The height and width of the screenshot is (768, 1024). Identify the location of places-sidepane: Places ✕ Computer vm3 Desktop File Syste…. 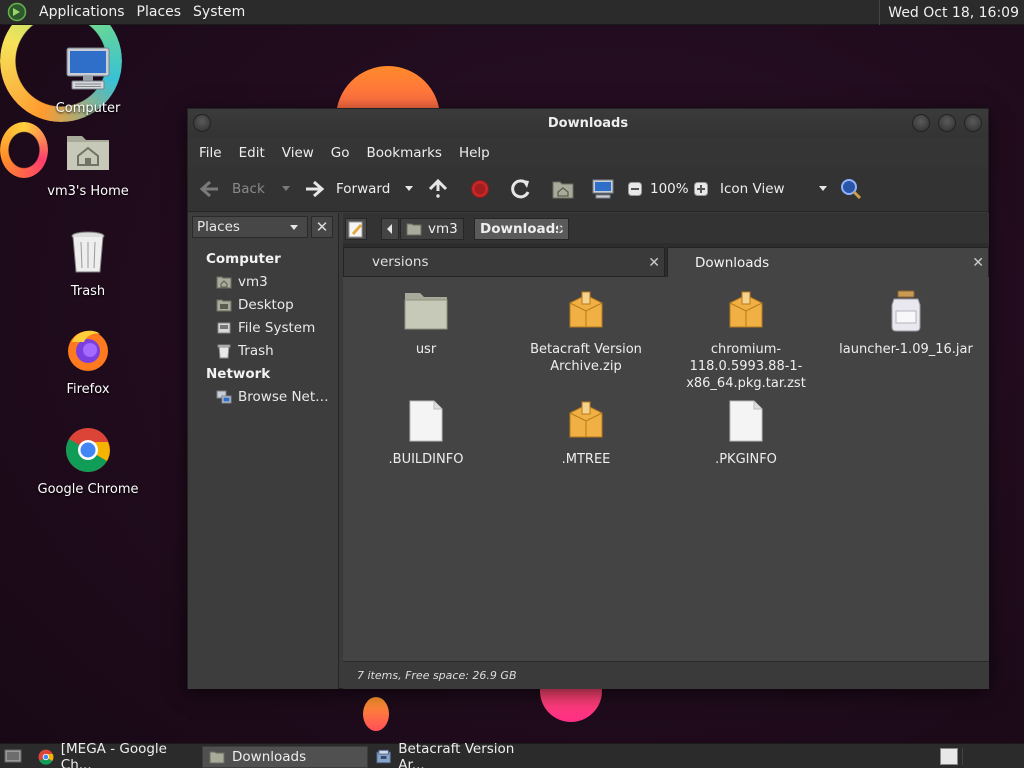
(263, 451).